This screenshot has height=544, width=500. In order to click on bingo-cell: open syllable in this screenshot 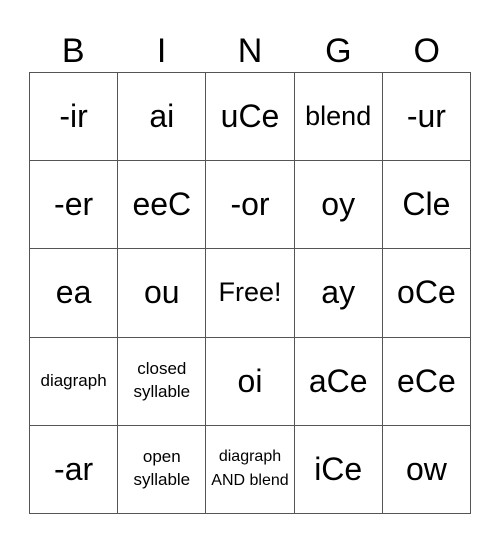, I will do `click(162, 469)`.